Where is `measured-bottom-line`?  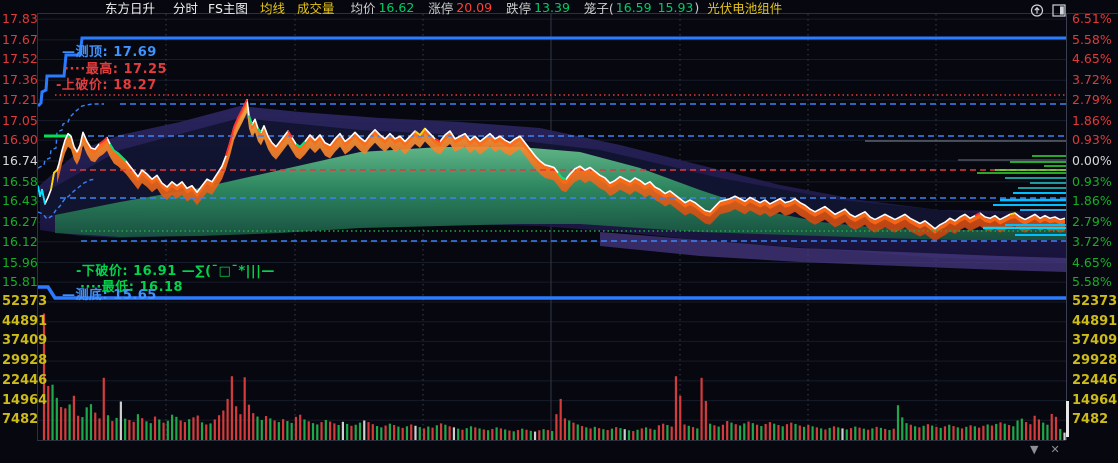 measured-bottom-line is located at coordinates (552, 292).